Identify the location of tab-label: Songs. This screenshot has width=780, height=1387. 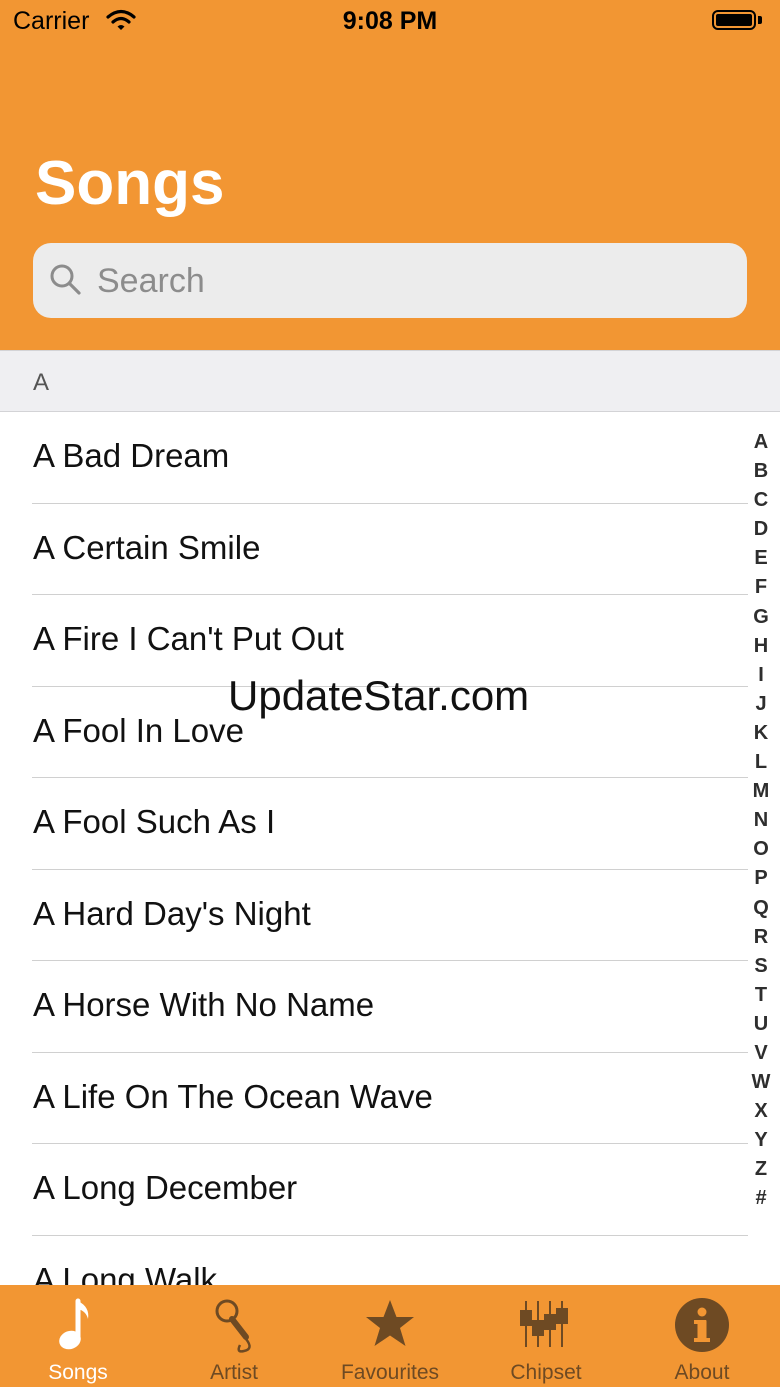
(78, 1372).